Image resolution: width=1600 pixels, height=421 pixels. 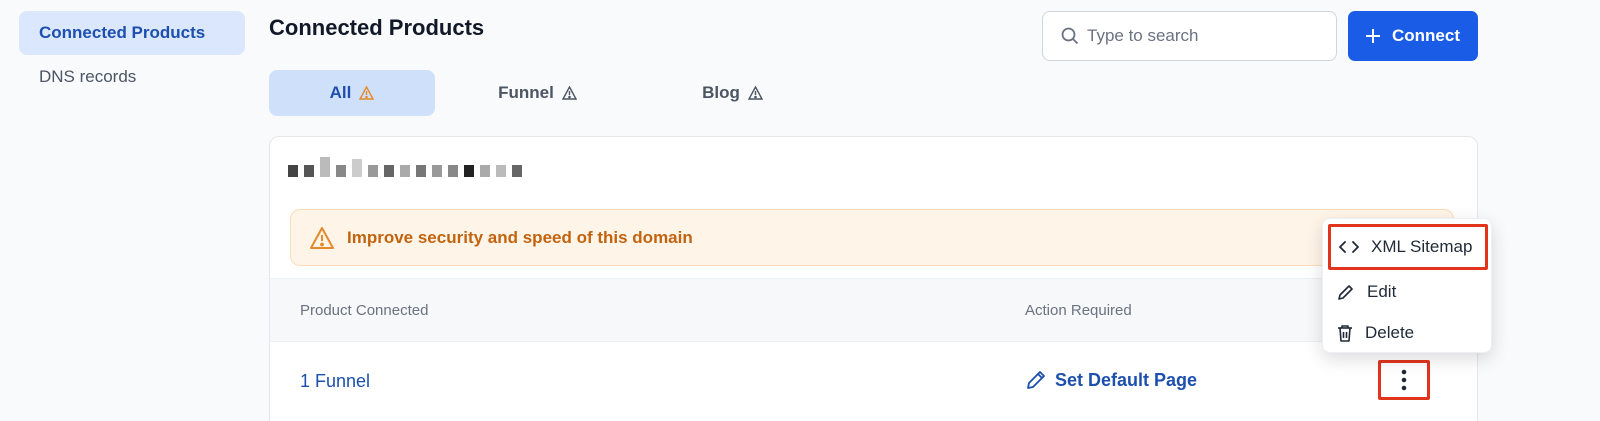 What do you see at coordinates (1345, 333) in the screenshot?
I see `trash-icon` at bounding box center [1345, 333].